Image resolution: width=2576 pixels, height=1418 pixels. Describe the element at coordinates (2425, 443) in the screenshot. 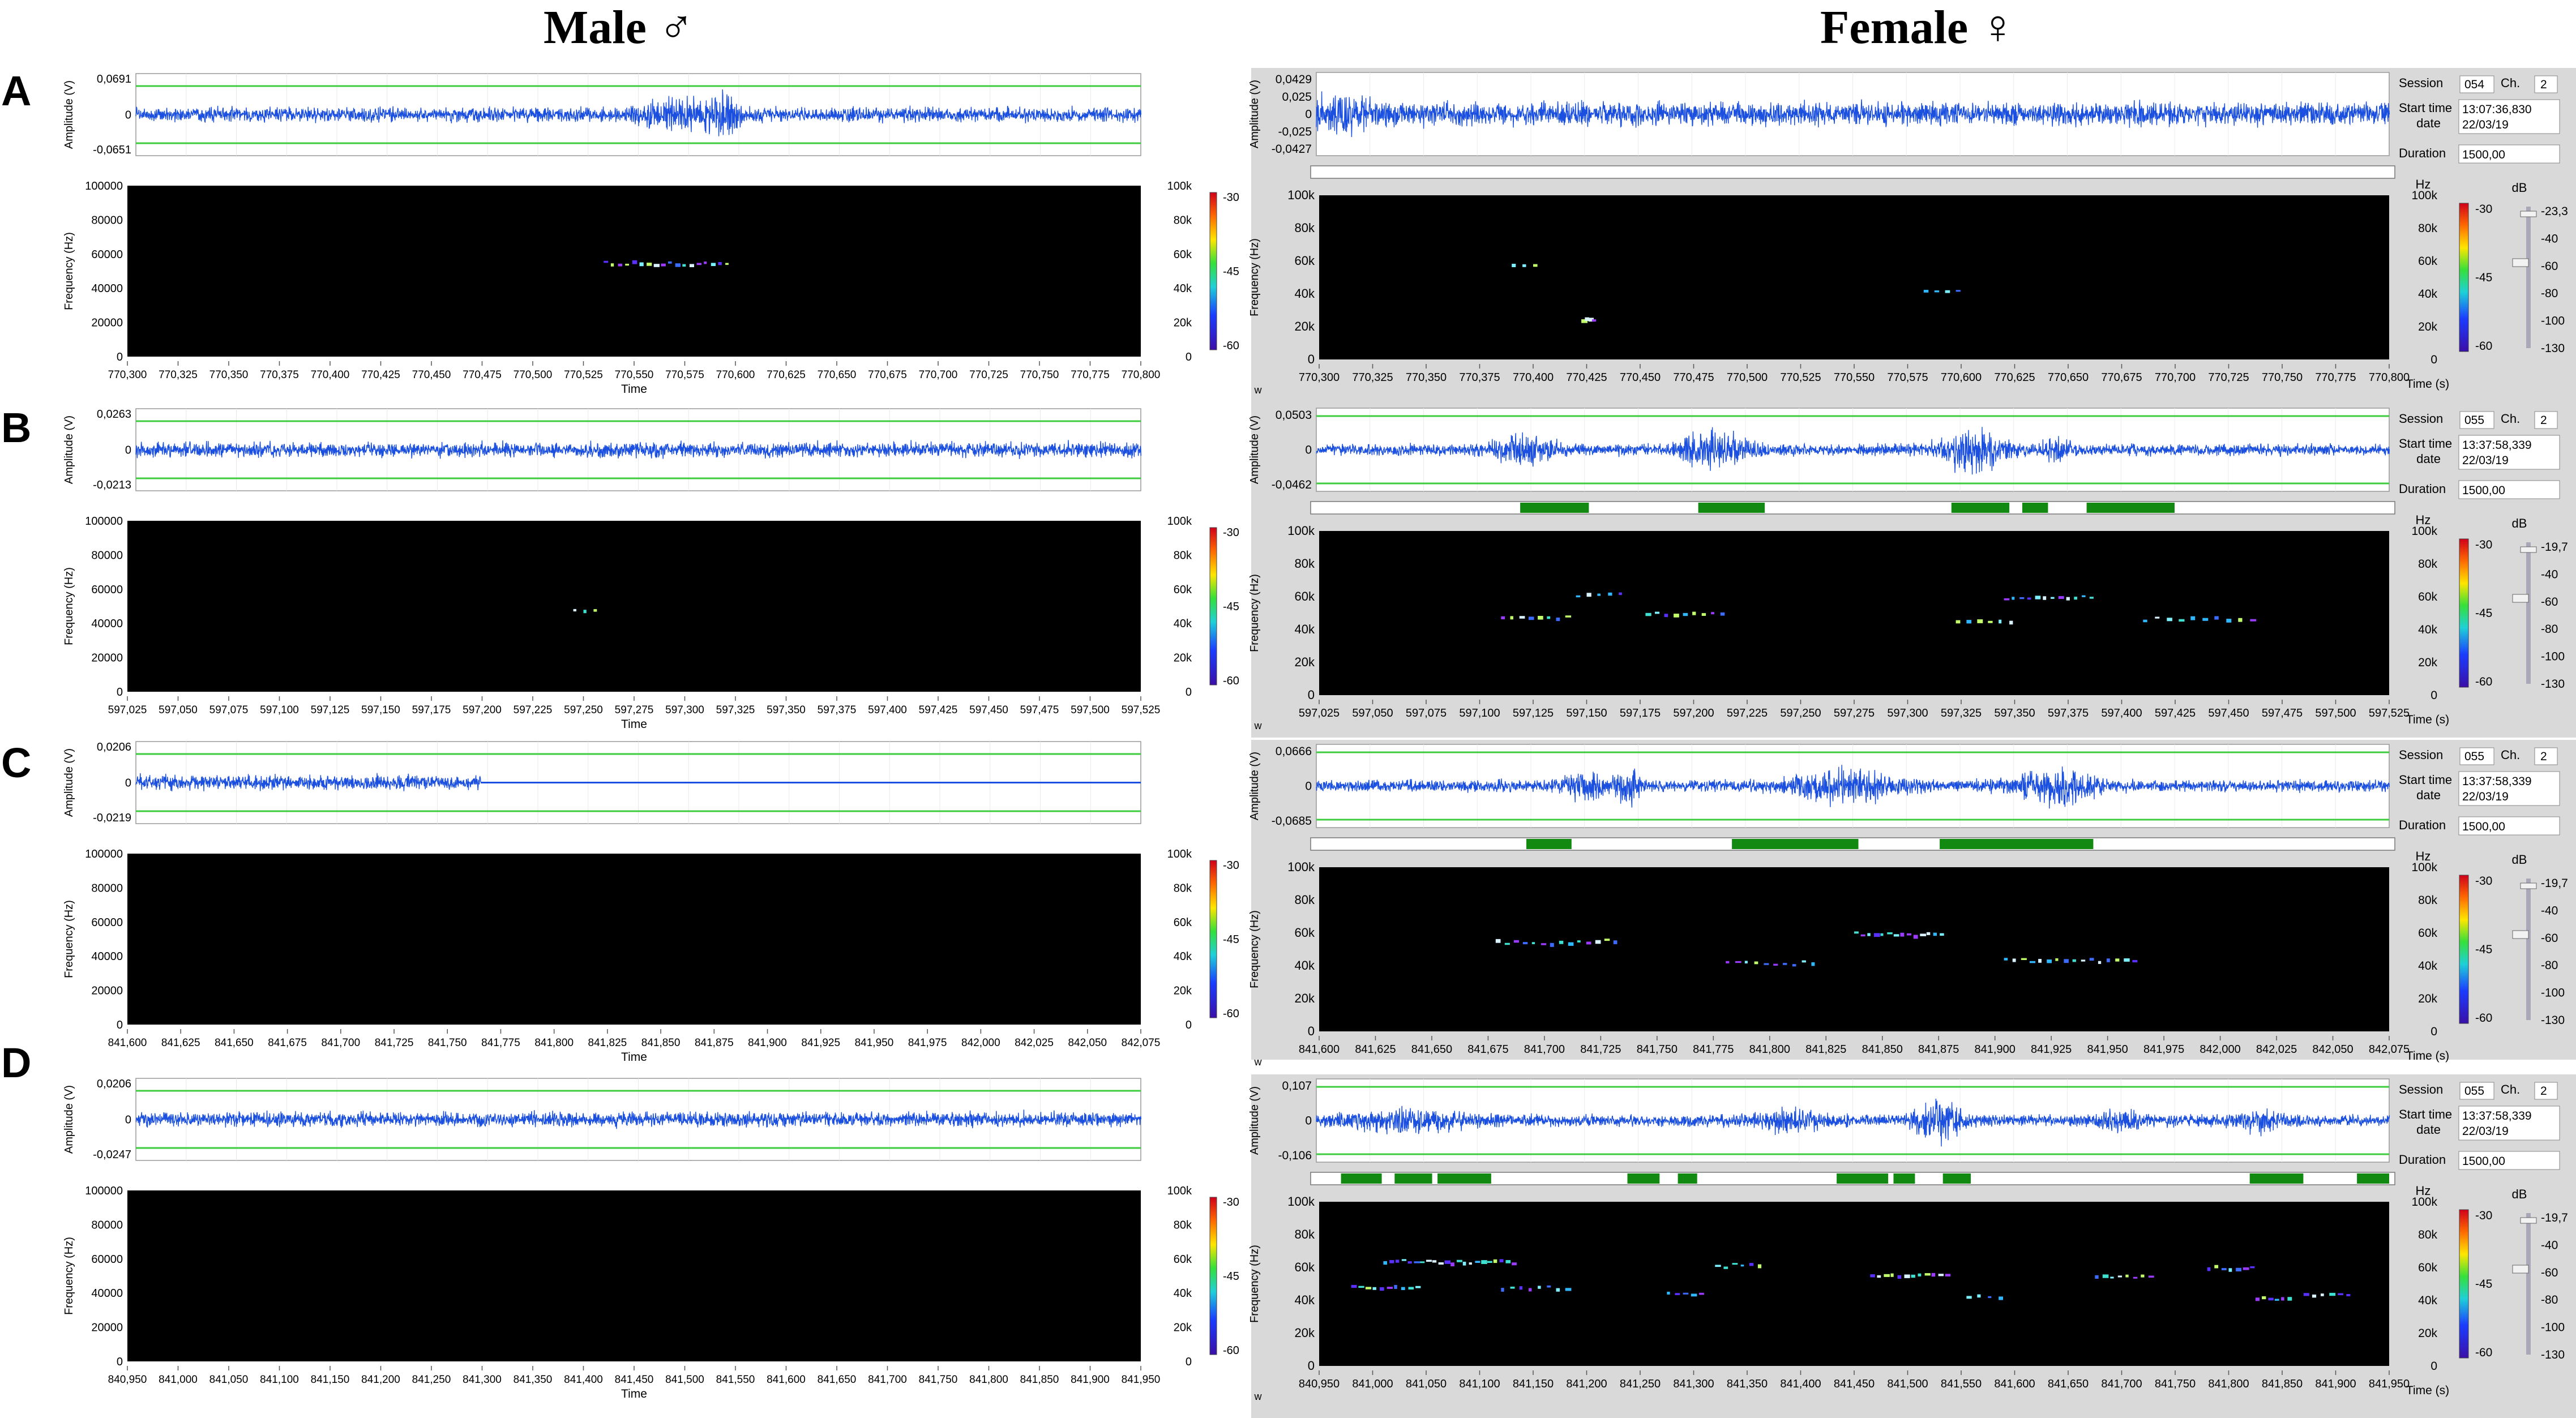

I see `row-B-female-start-label: Start time` at that location.